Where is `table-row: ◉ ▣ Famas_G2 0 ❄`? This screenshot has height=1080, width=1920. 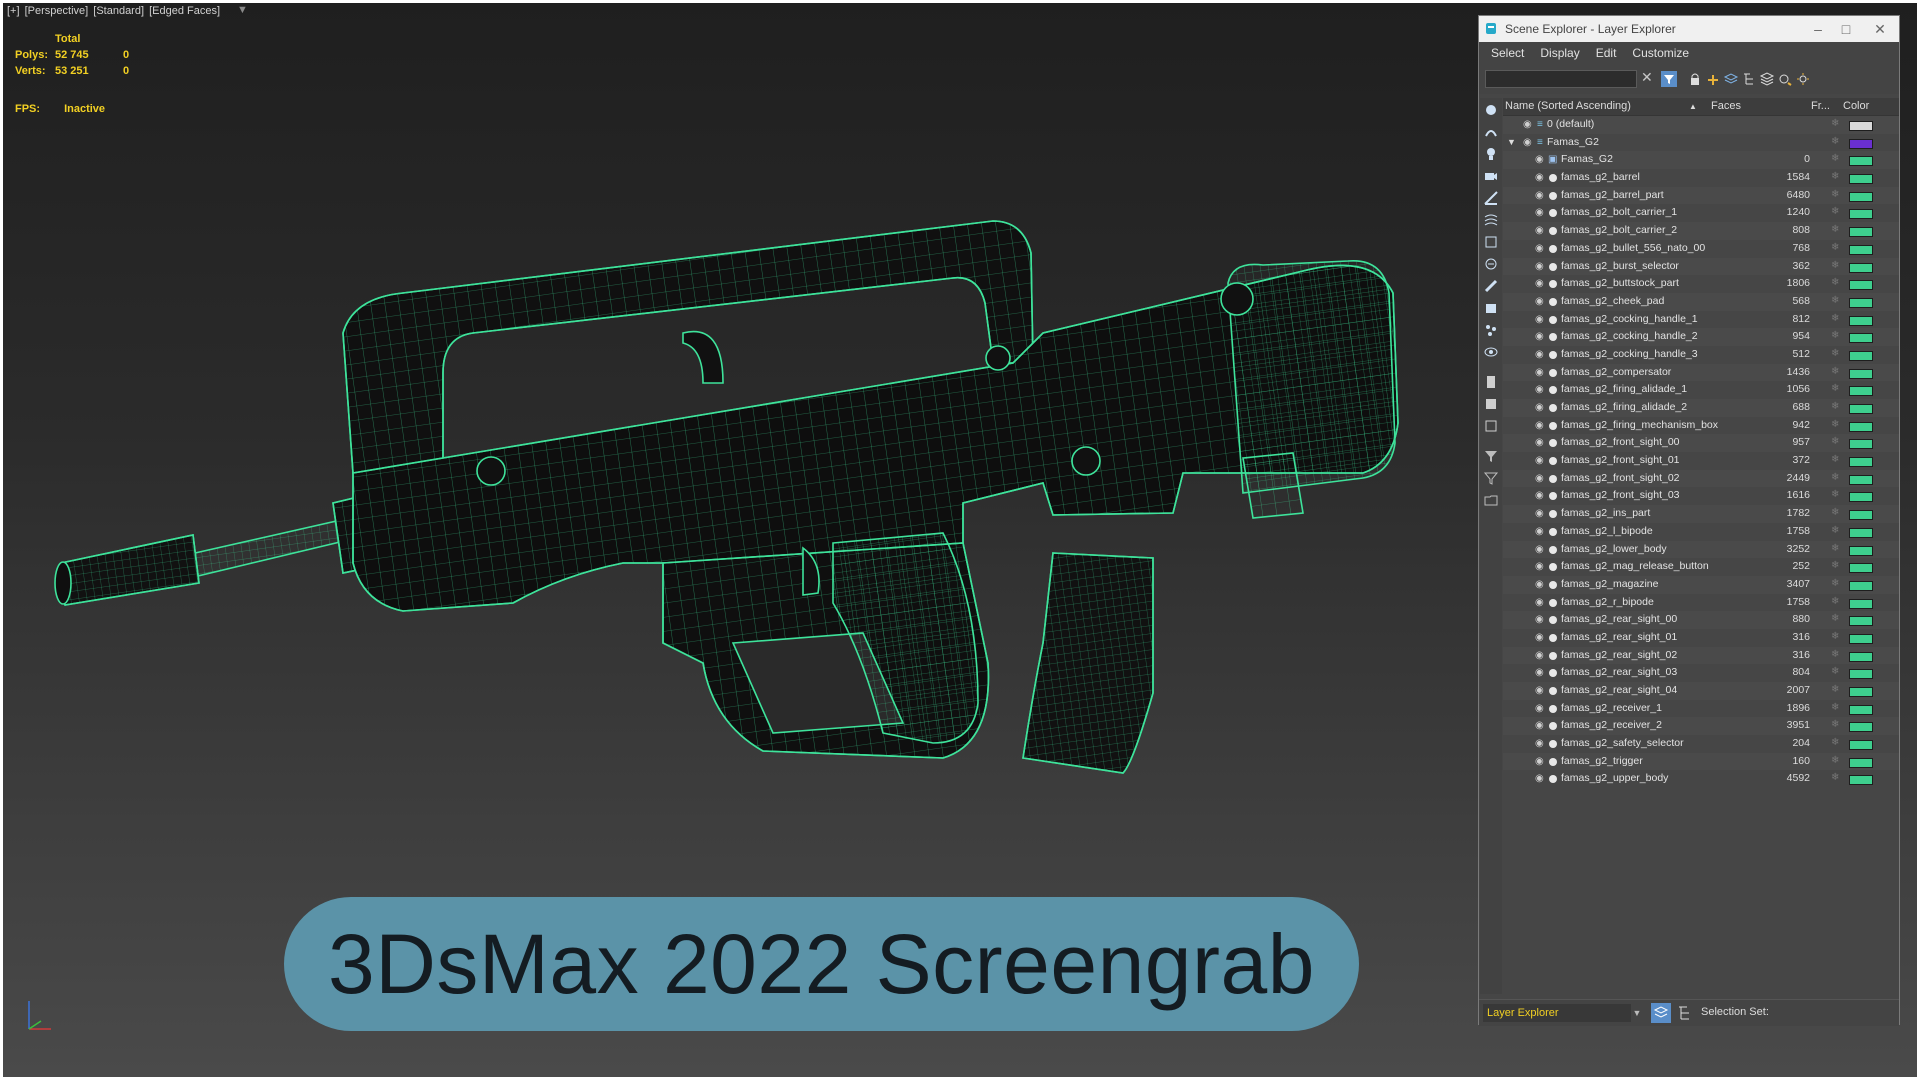
table-row: ◉ ▣ Famas_G2 0 ❄ is located at coordinates (1701, 160).